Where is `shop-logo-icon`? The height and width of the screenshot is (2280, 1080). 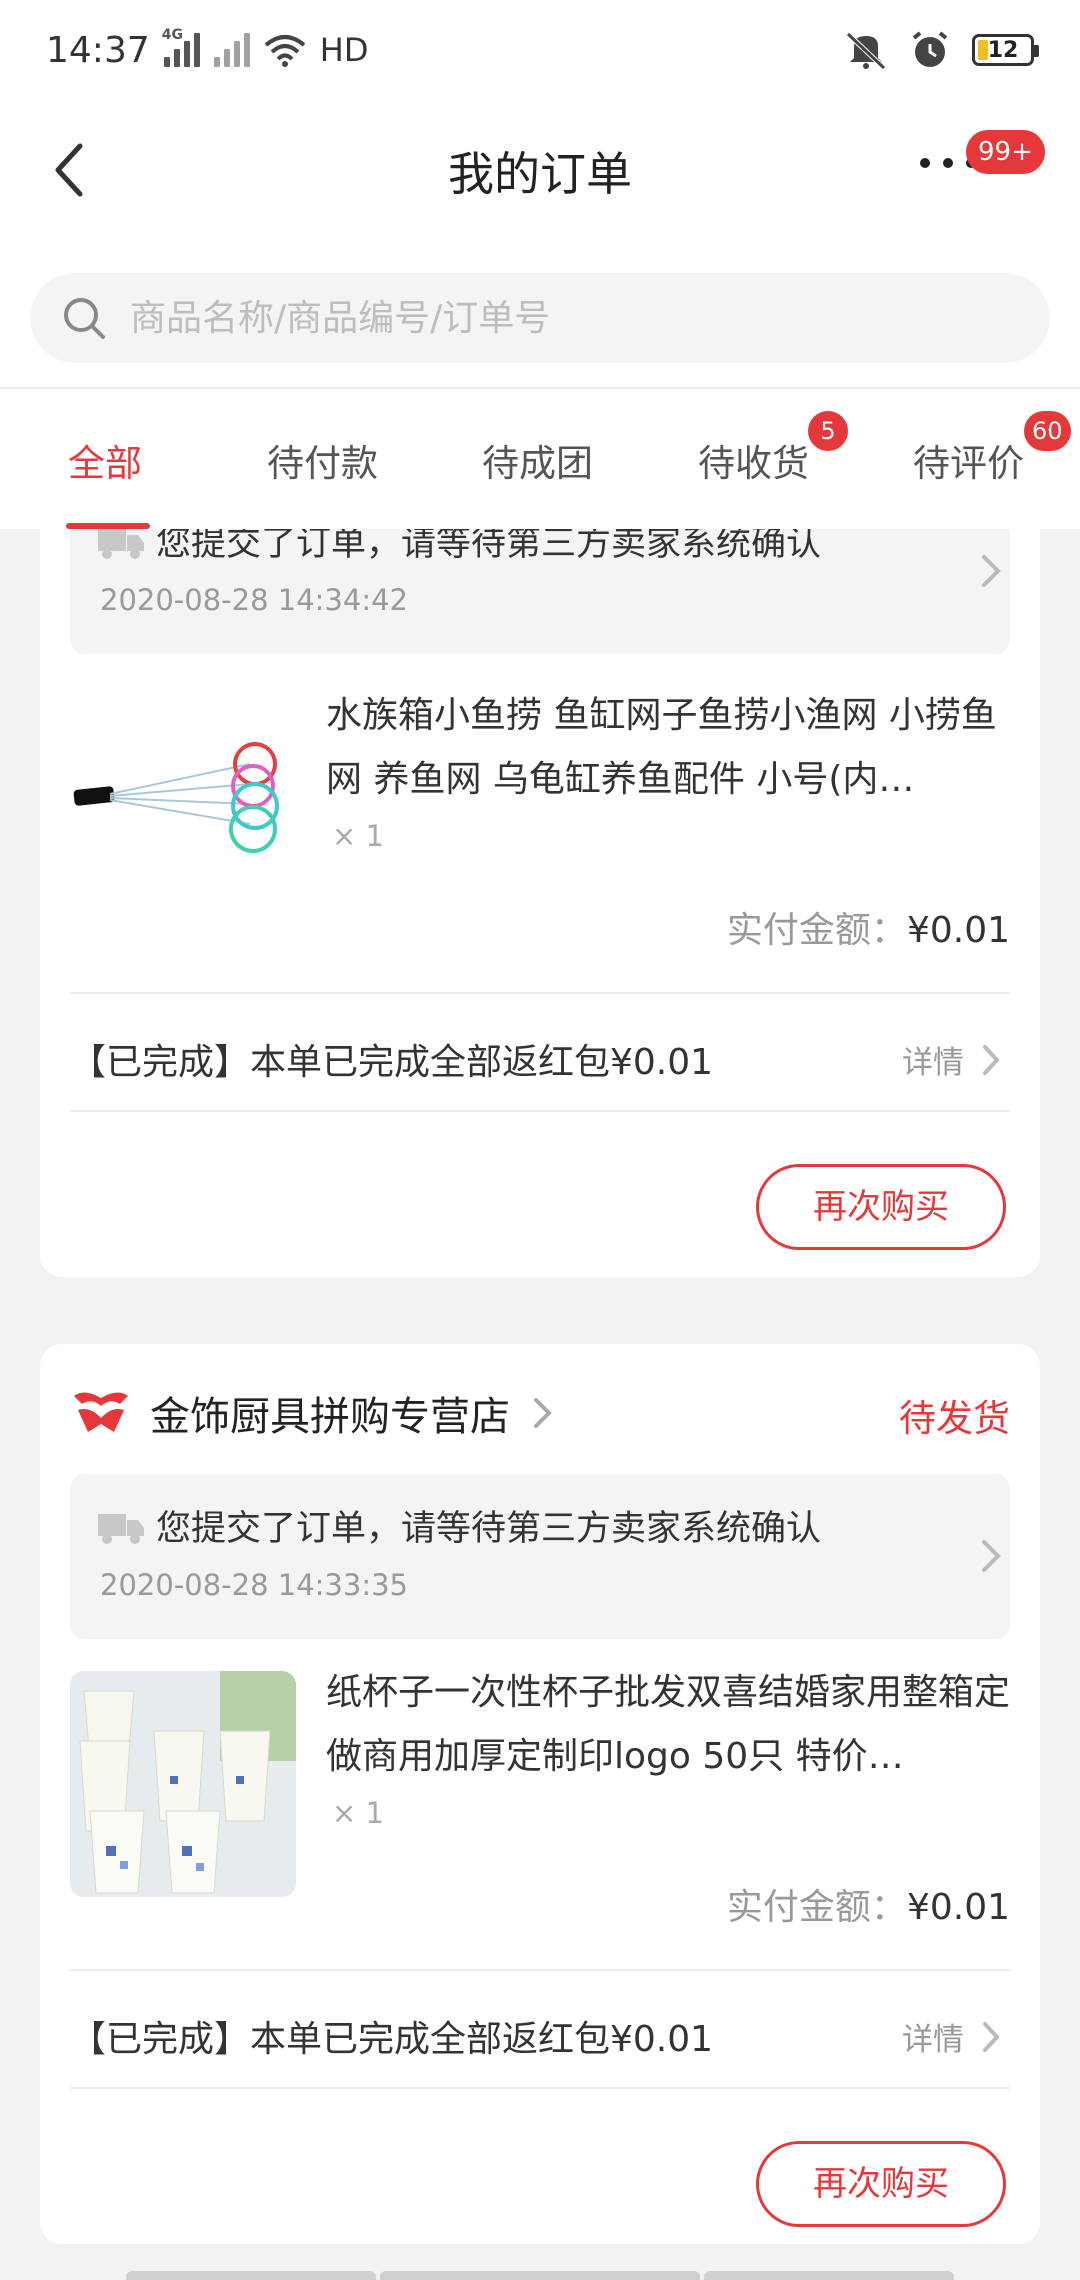 shop-logo-icon is located at coordinates (101, 1412).